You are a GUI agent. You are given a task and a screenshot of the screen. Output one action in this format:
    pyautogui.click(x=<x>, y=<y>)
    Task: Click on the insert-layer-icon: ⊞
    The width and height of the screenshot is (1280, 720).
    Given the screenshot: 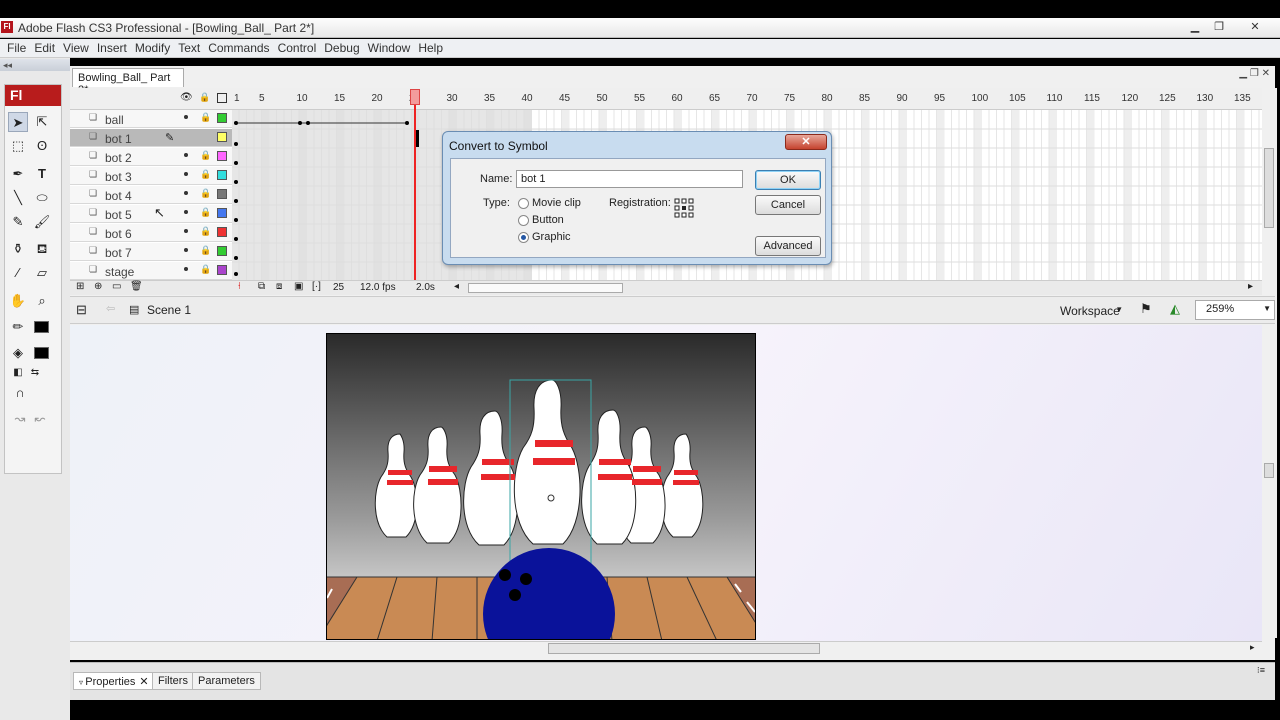 What is the action you would take?
    pyautogui.click(x=80, y=286)
    